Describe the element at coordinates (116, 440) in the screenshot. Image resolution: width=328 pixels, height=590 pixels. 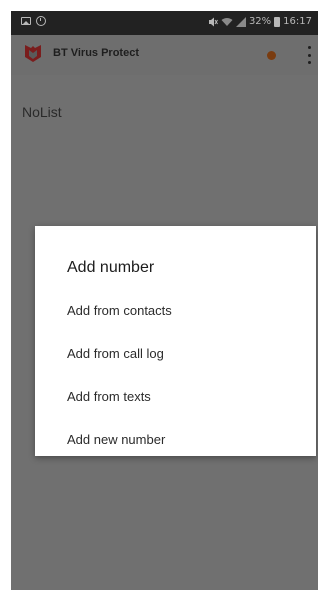
I see `add-new-number-option: Add new number` at that location.